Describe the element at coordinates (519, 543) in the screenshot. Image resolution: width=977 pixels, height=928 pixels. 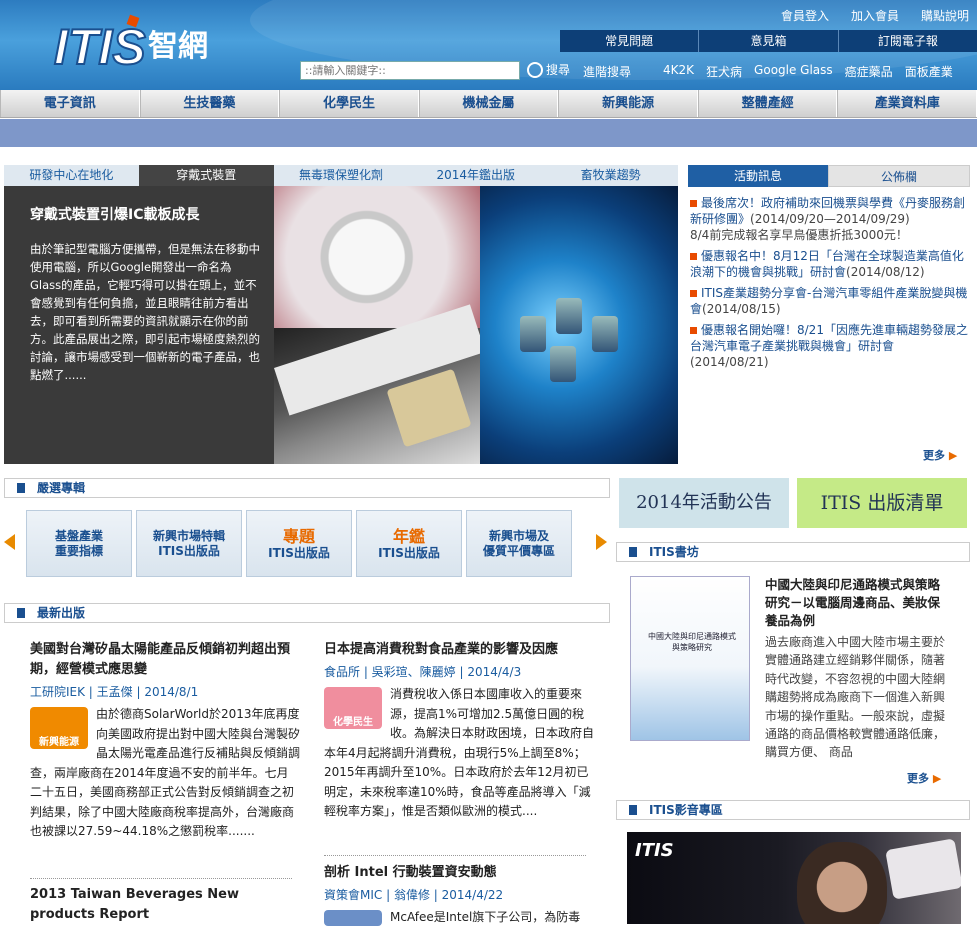
I see `carousel-item: 新興市場及 優質平價專區` at that location.